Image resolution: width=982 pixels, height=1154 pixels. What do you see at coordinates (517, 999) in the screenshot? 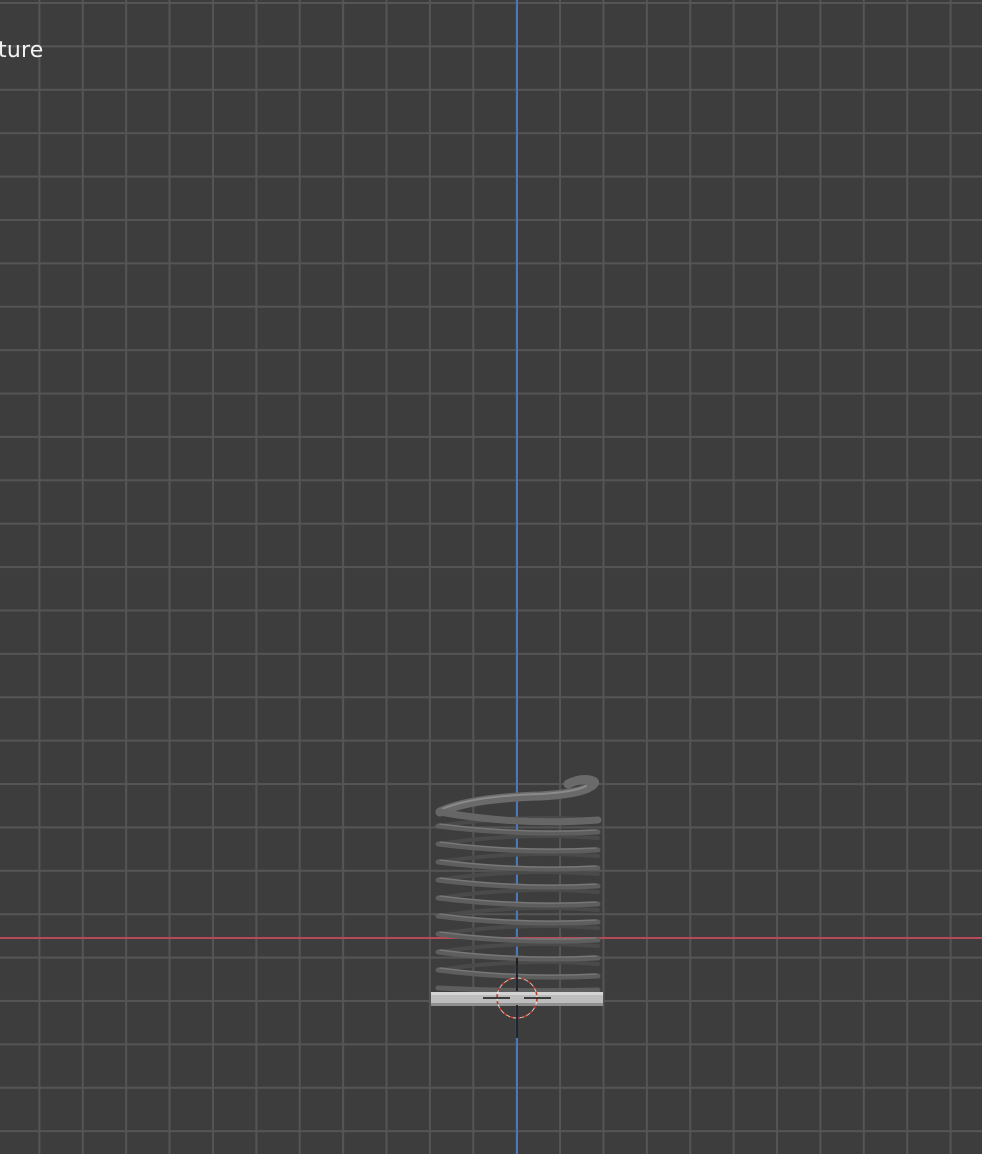
I see `base-plate` at bounding box center [517, 999].